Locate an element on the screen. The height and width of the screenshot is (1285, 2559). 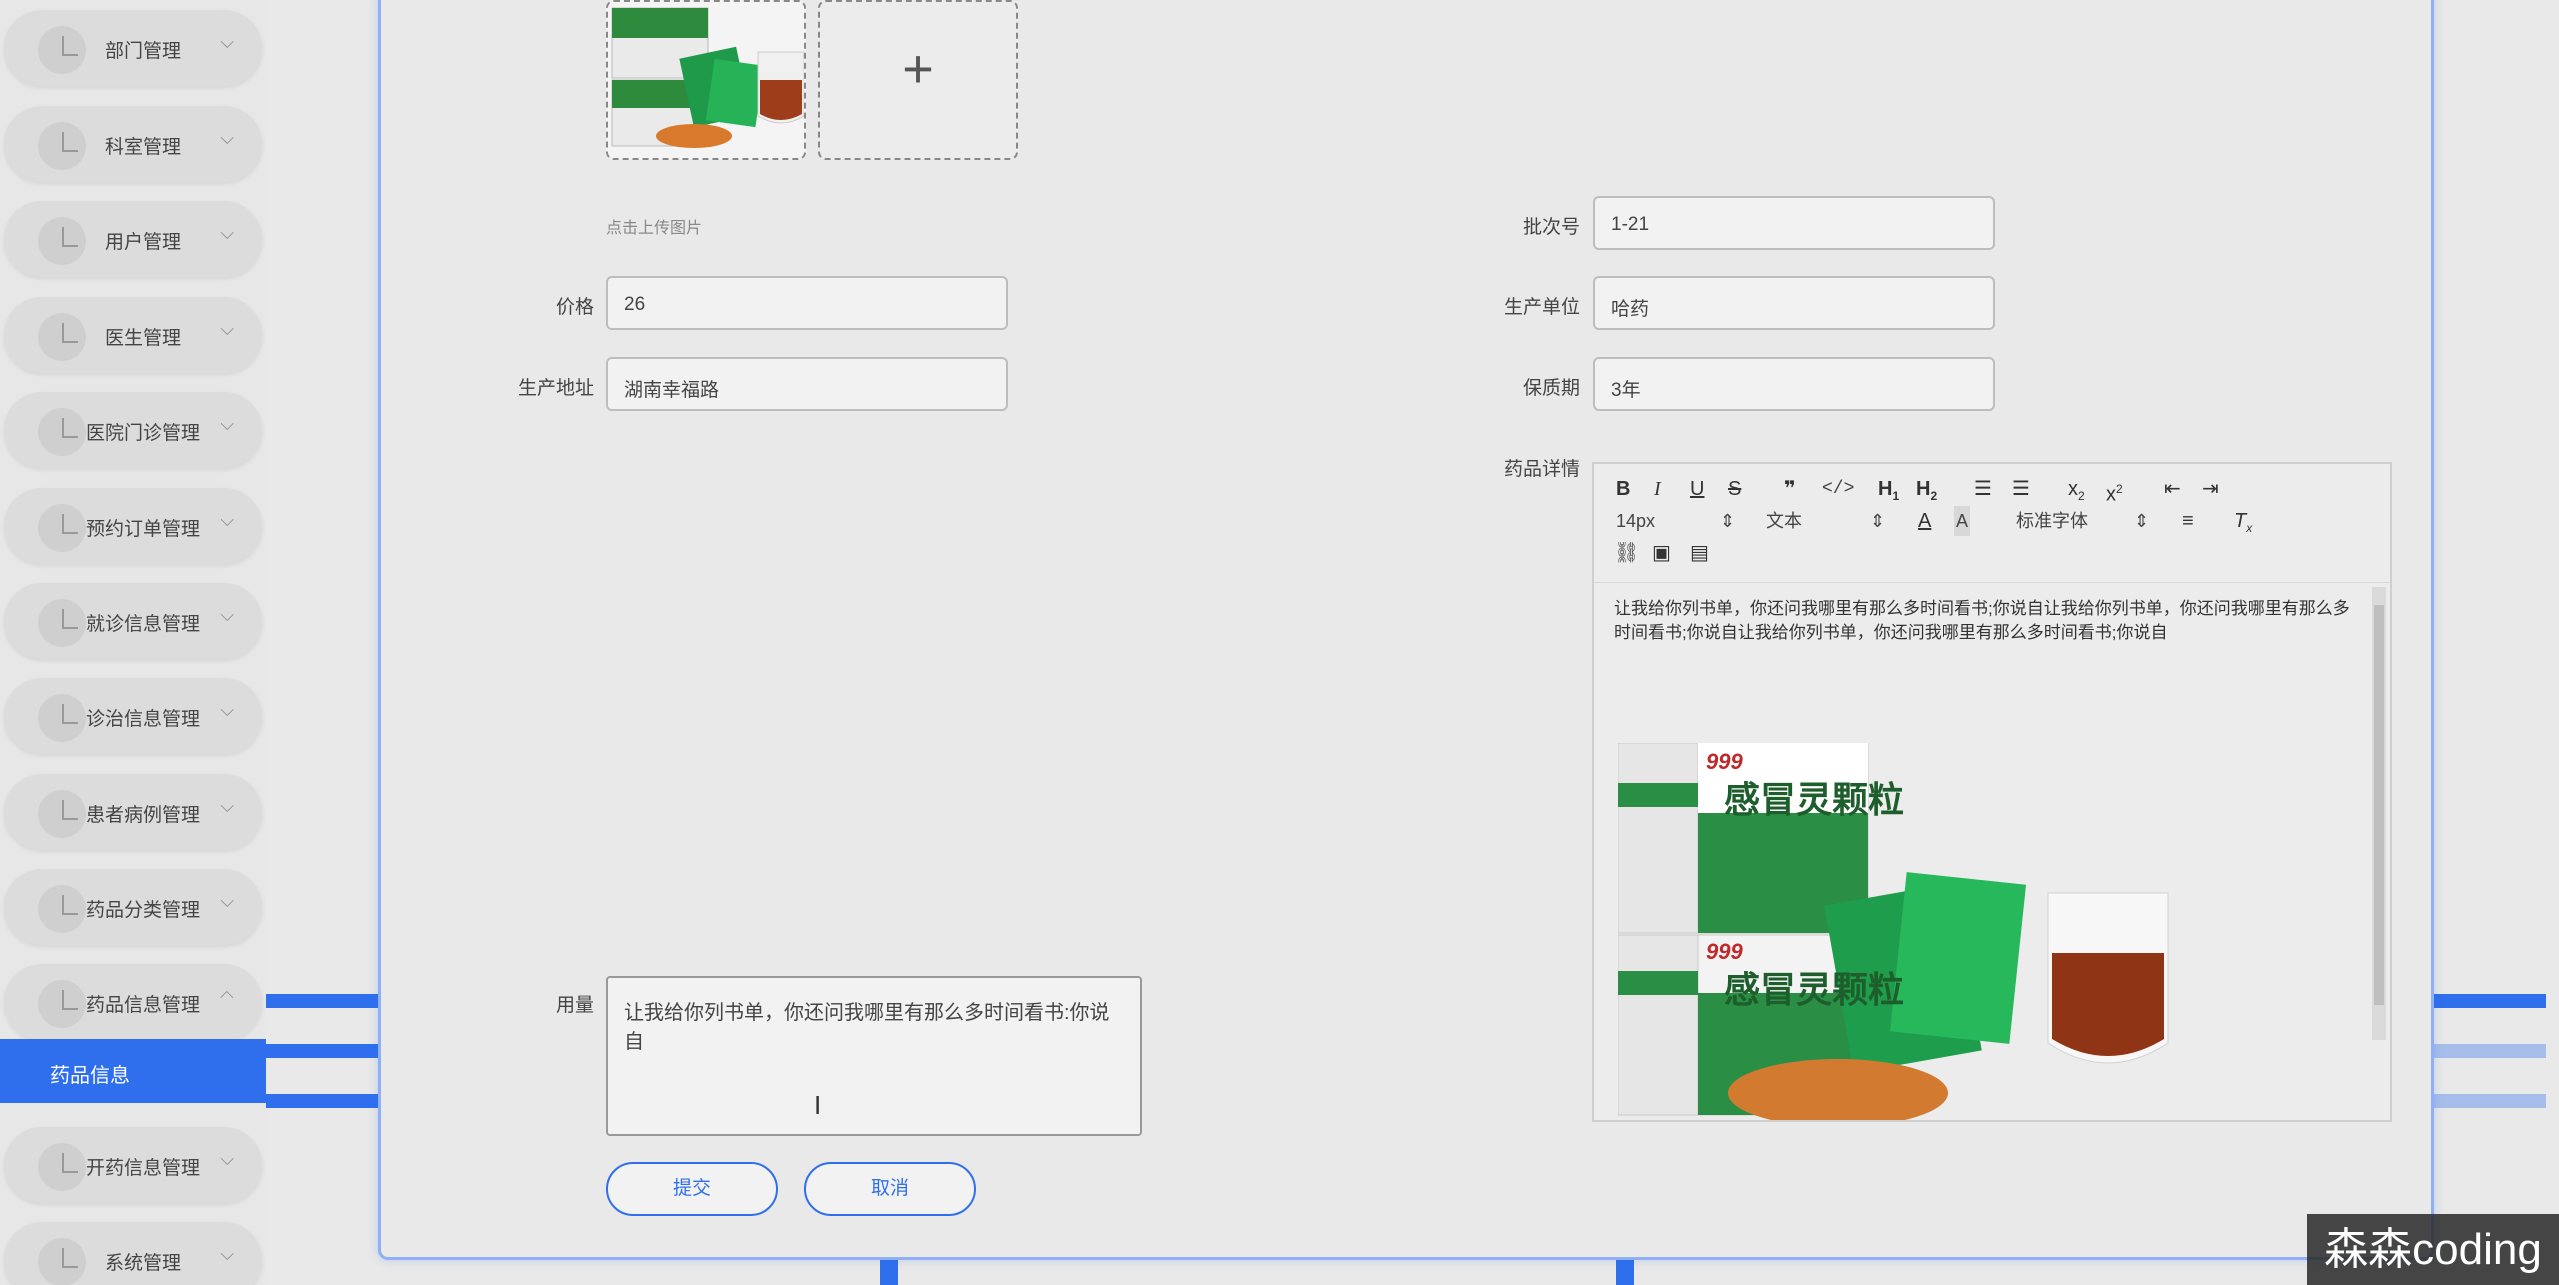
batch-input: 1-21 is located at coordinates (1794, 223).